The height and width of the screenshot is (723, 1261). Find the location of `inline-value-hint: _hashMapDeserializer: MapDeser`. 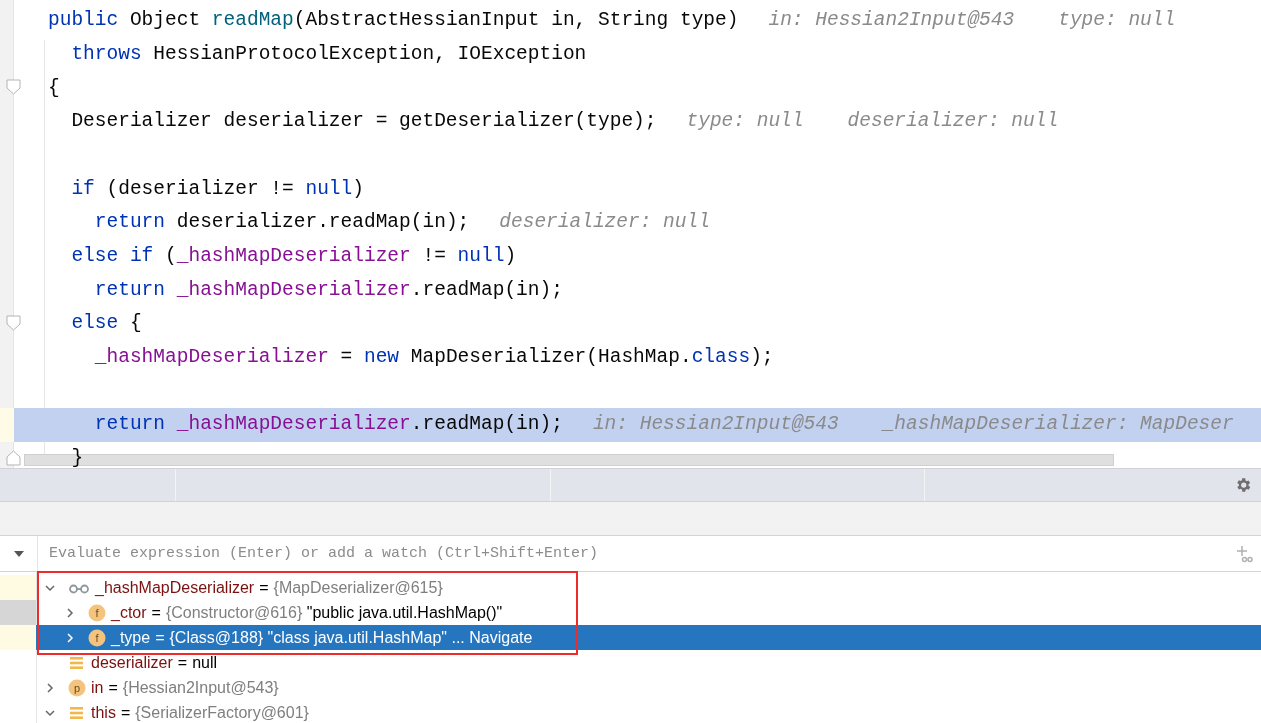

inline-value-hint: _hashMapDeserializer: MapDeser is located at coordinates (1058, 425).